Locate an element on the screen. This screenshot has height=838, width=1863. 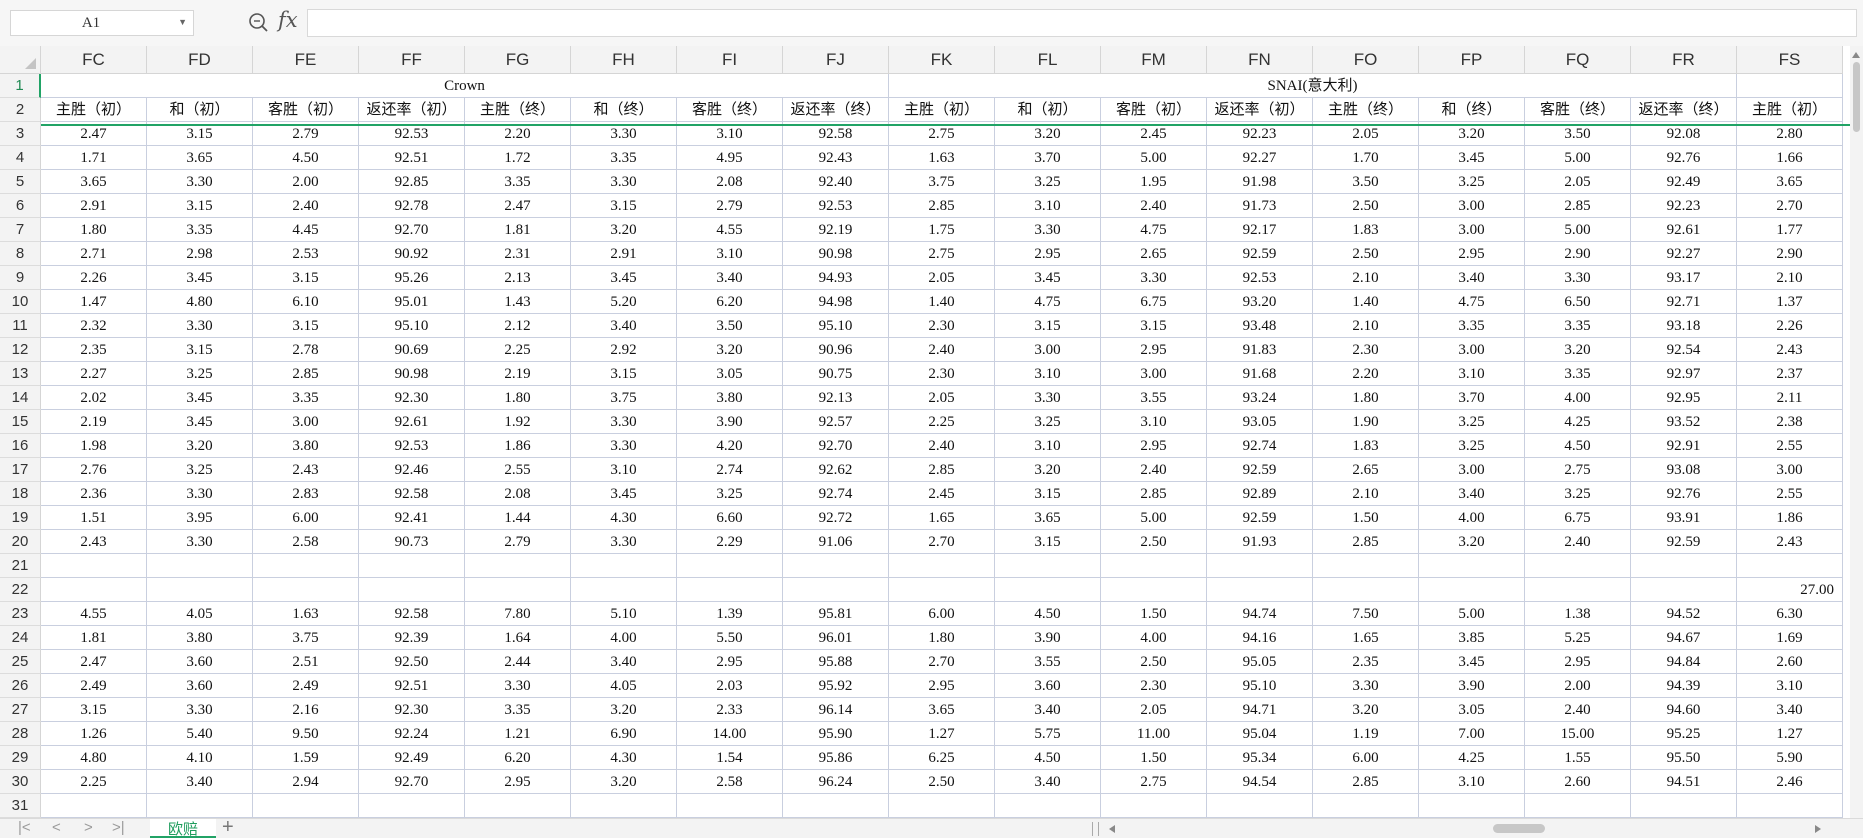
data-cell: 92.27 is located at coordinates (1260, 158).